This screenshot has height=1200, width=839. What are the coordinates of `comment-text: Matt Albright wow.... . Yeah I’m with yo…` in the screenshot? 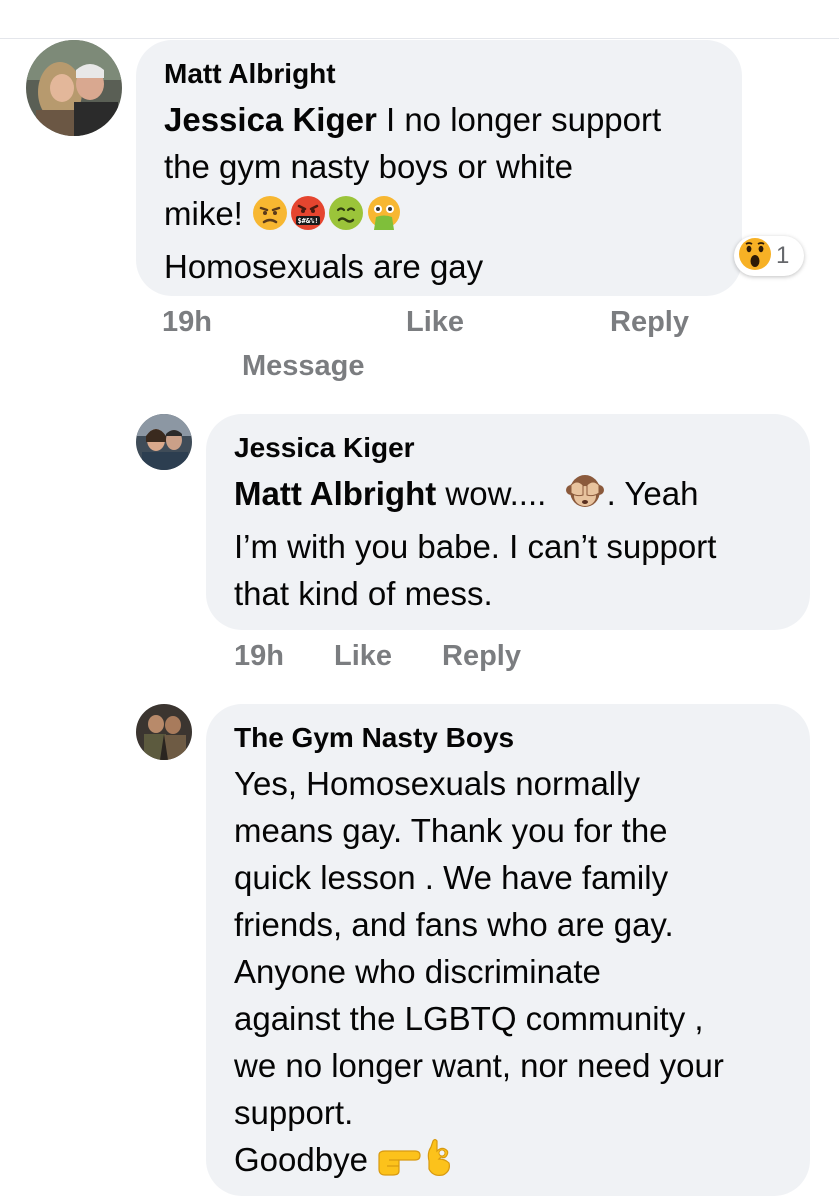 It's located at (510, 543).